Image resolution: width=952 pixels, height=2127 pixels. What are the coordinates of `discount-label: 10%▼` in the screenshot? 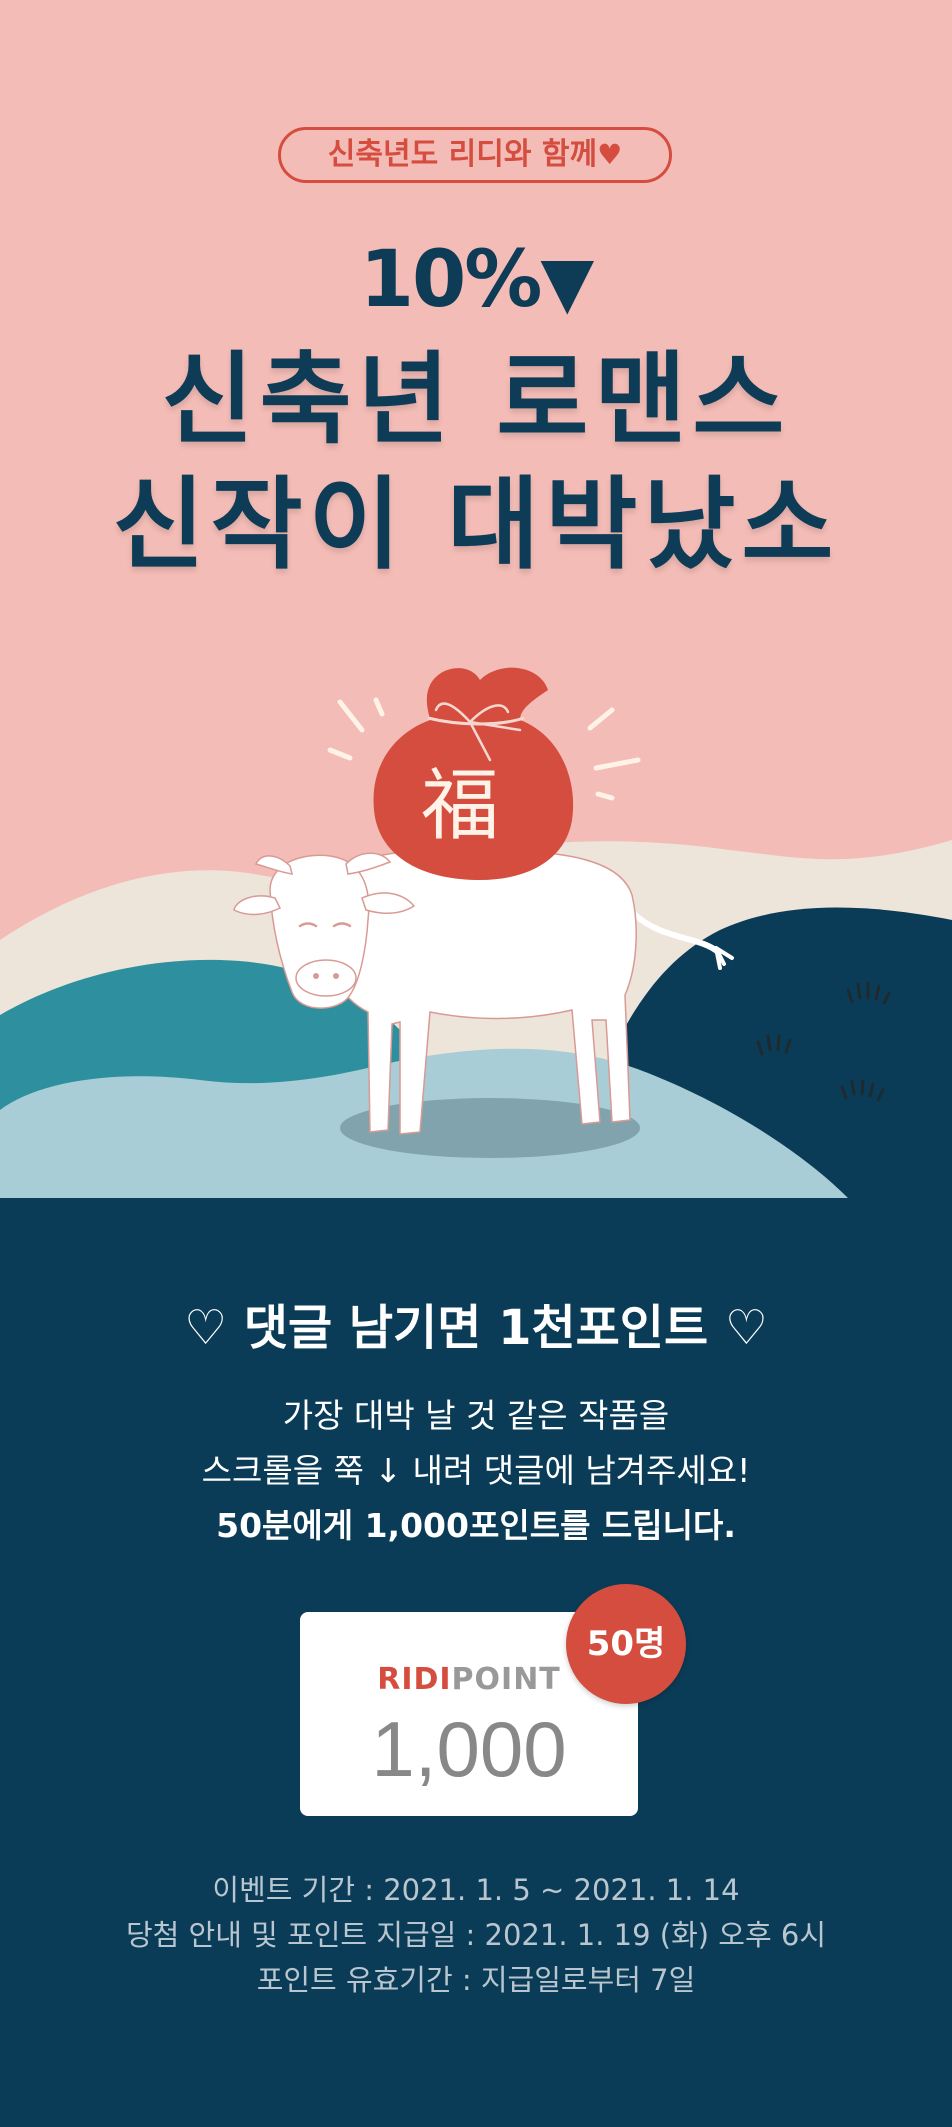 It's located at (476, 281).